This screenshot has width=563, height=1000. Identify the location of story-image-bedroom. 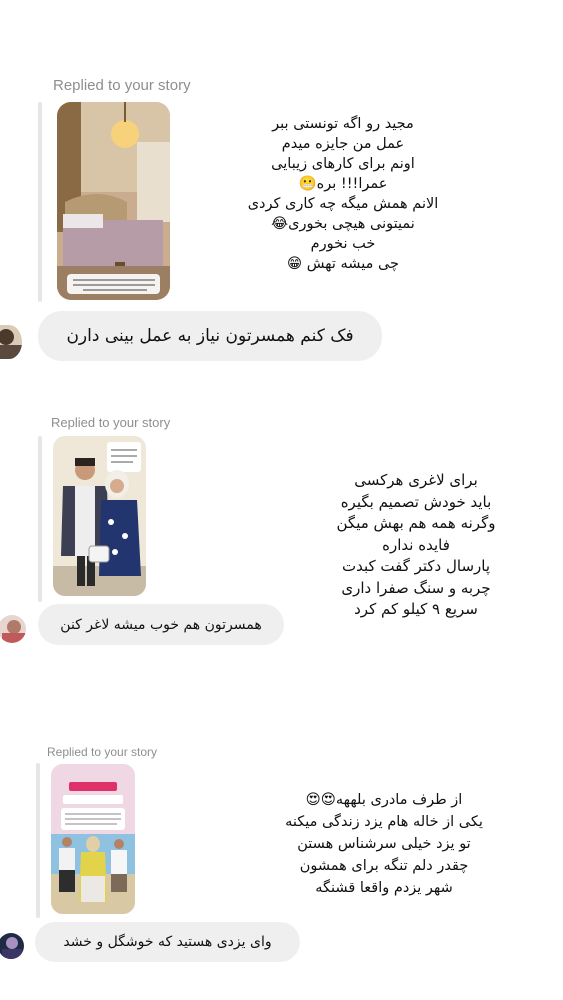
(113, 201).